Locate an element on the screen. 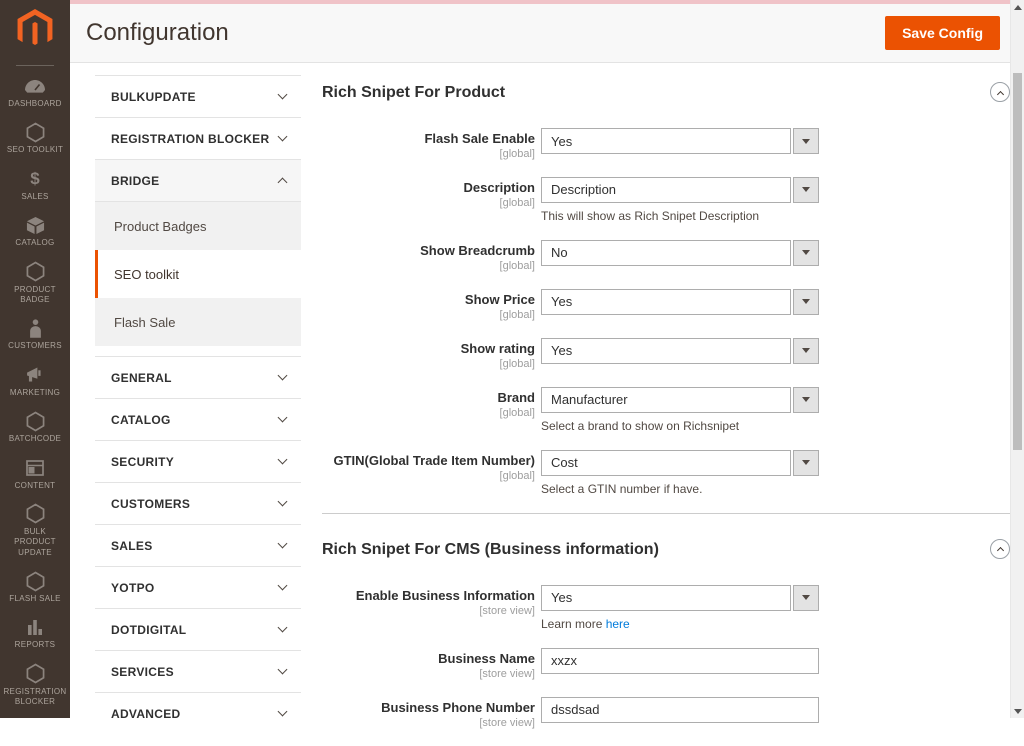  select-value: No is located at coordinates (666, 252).